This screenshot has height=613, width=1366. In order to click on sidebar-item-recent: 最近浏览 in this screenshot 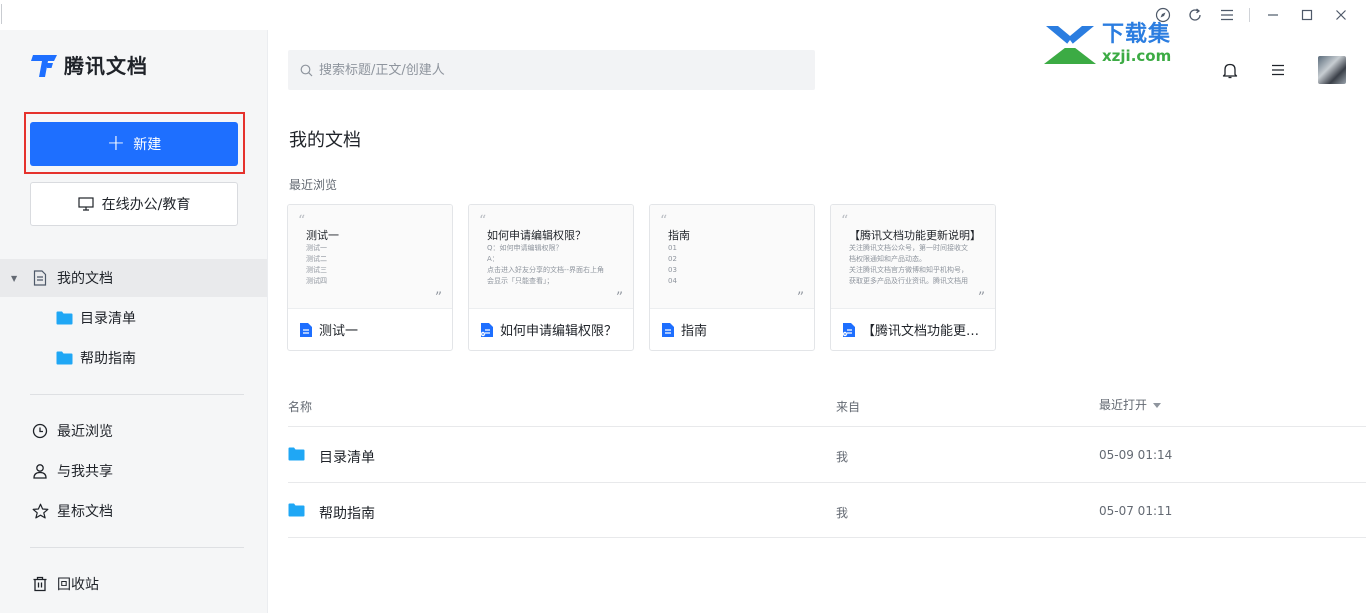, I will do `click(133, 431)`.